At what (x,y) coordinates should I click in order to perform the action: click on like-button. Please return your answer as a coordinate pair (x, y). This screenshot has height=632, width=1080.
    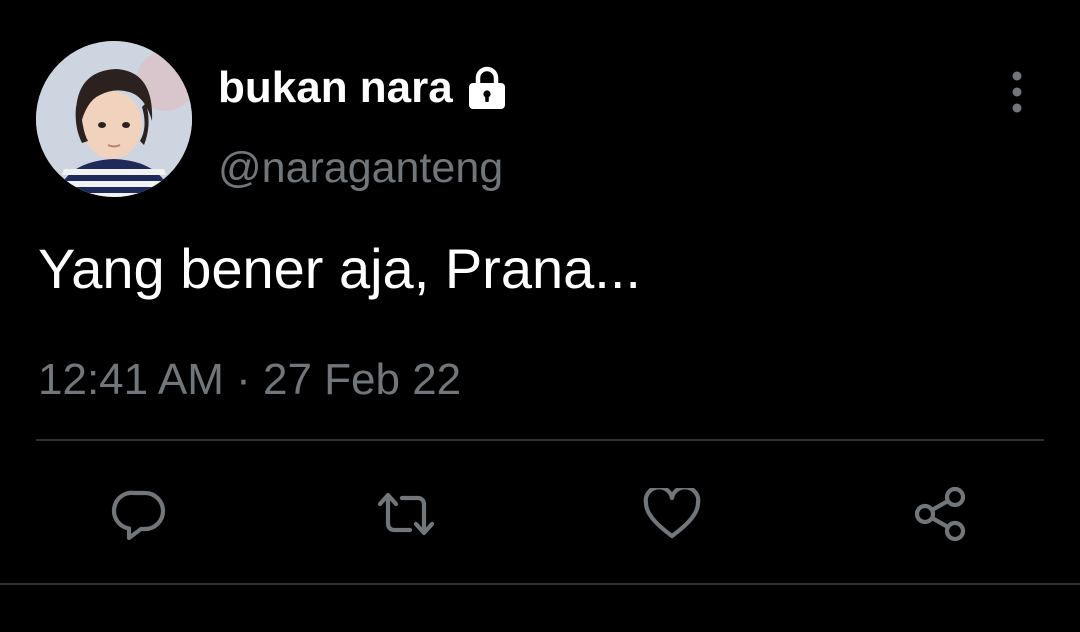
    Looking at the image, I should click on (672, 514).